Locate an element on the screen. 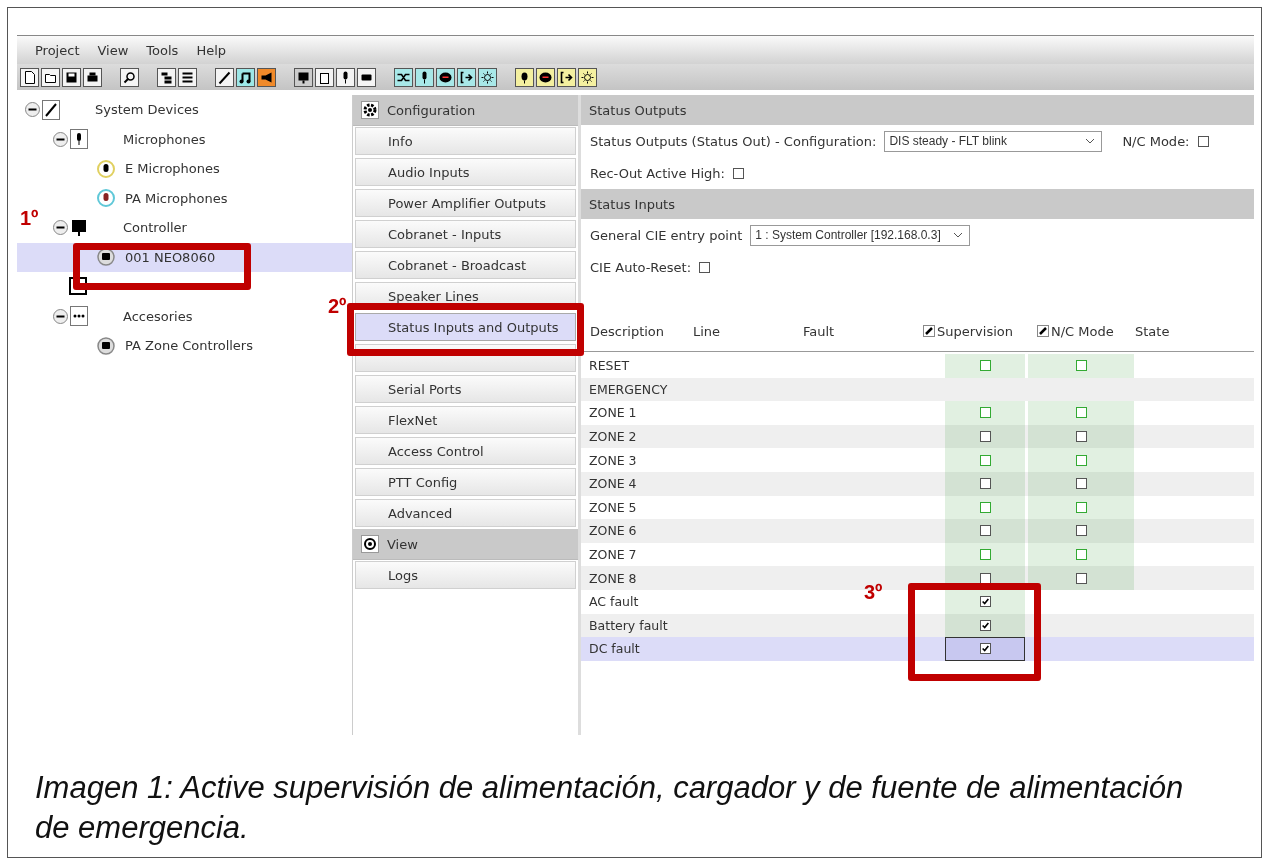  new-file-icon is located at coordinates (29, 77).